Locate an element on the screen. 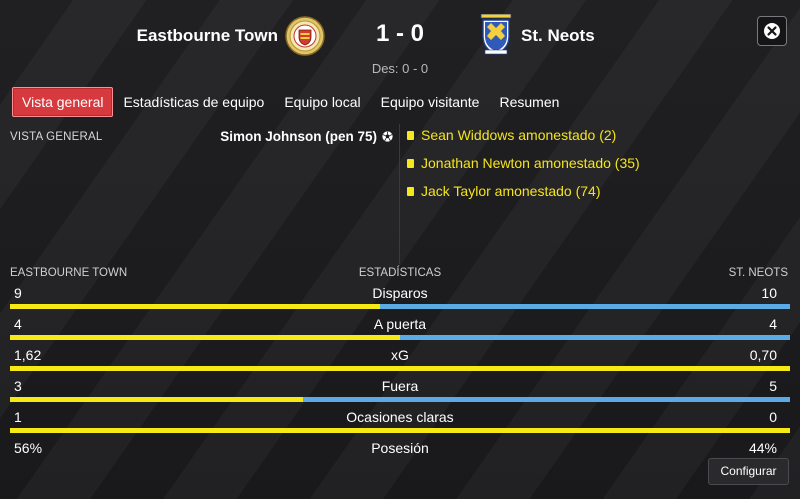 The height and width of the screenshot is (499, 800). card-event: Jonathan Newton amonestado (35) is located at coordinates (523, 163).